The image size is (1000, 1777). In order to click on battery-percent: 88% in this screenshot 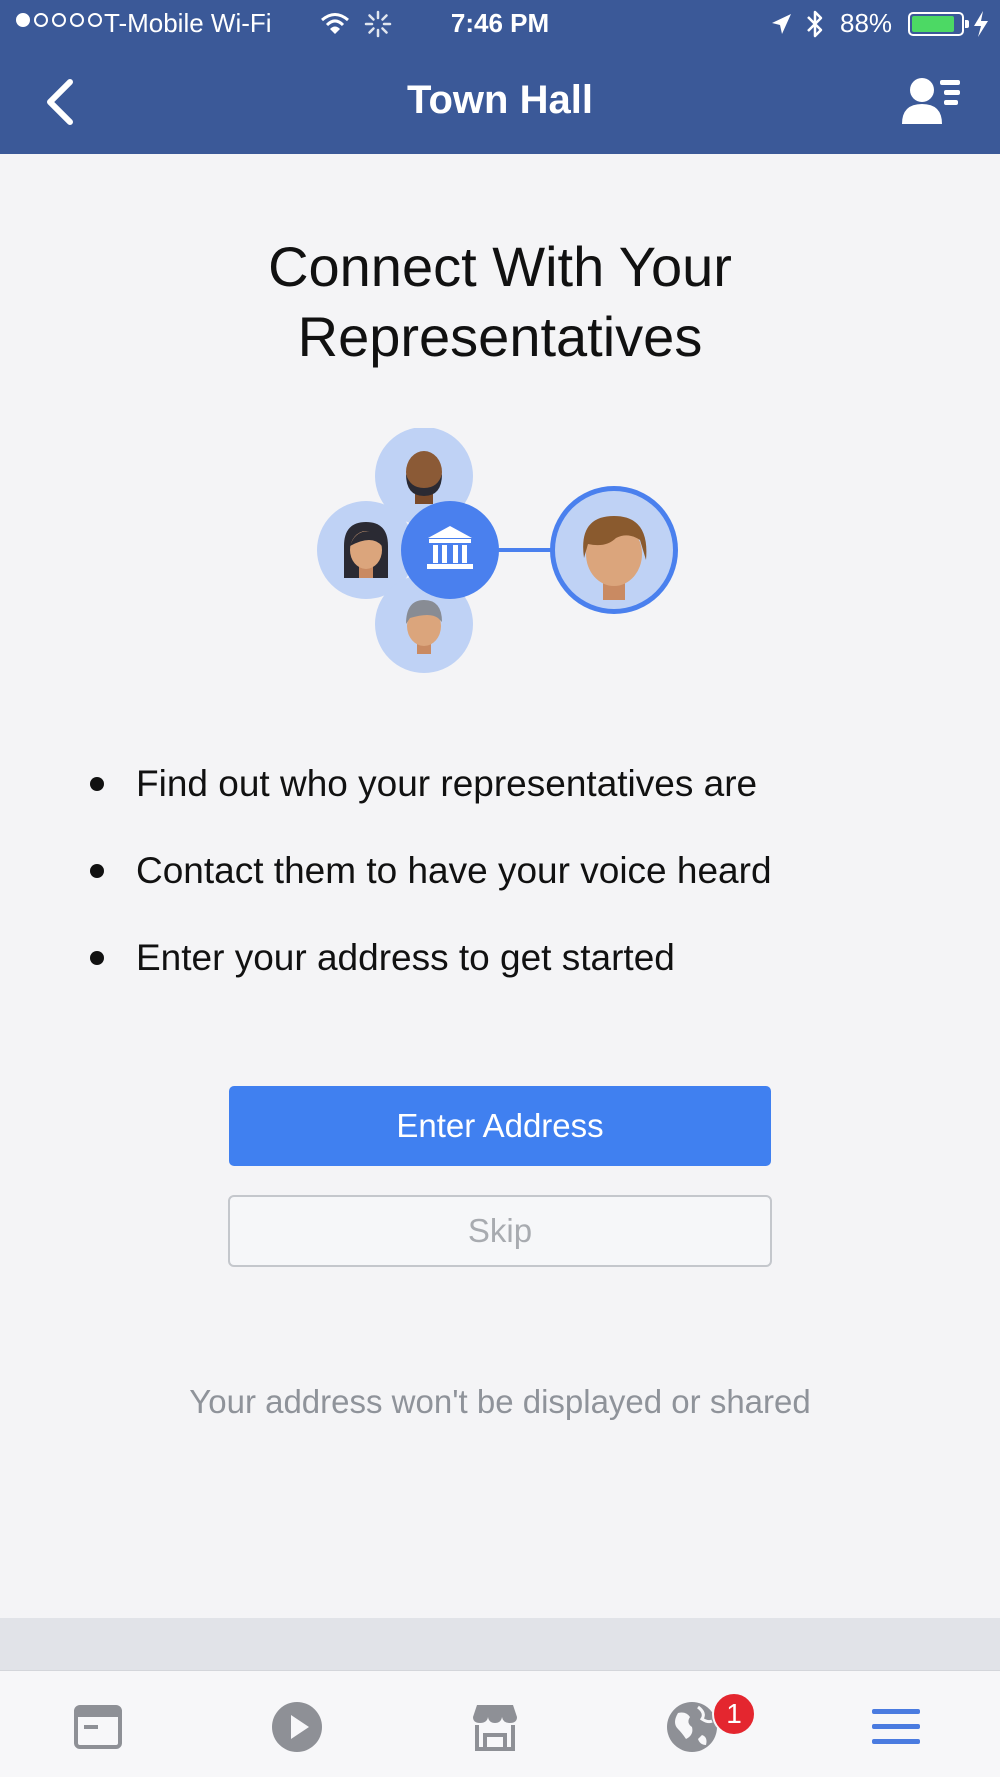, I will do `click(866, 23)`.